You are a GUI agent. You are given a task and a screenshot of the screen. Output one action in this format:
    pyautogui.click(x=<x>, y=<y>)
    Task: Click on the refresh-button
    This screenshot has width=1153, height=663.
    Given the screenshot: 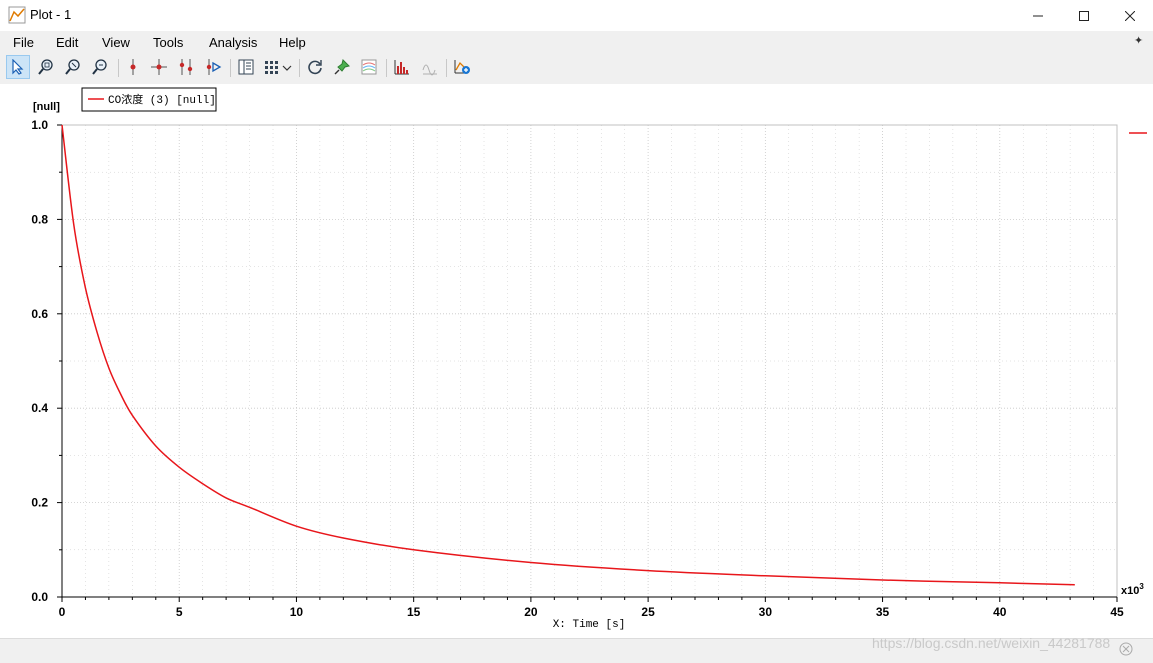 What is the action you would take?
    pyautogui.click(x=315, y=67)
    